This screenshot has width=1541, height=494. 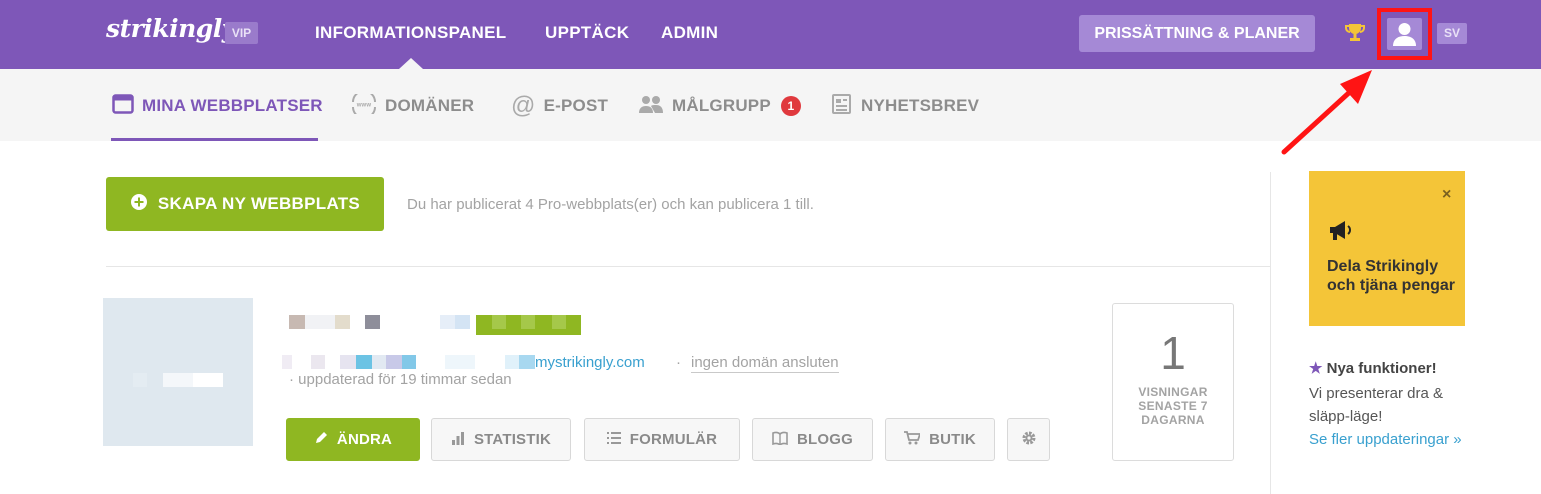 What do you see at coordinates (1173, 406) in the screenshot?
I see `views-label: VISNINGAR SENASTE 7 DAGARNA` at bounding box center [1173, 406].